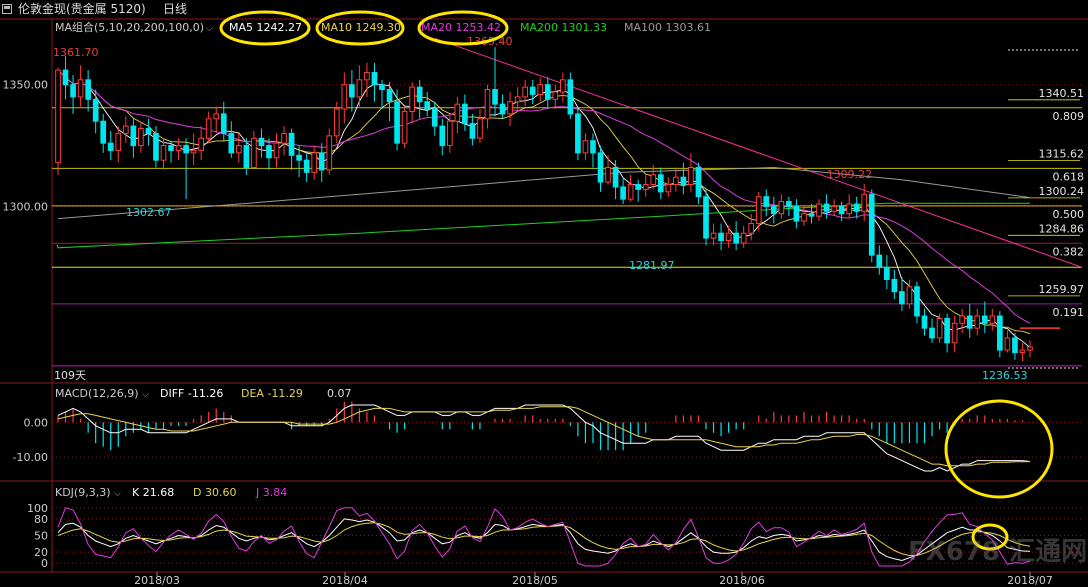  I want to click on x-tick-label: 2018/06, so click(742, 580).